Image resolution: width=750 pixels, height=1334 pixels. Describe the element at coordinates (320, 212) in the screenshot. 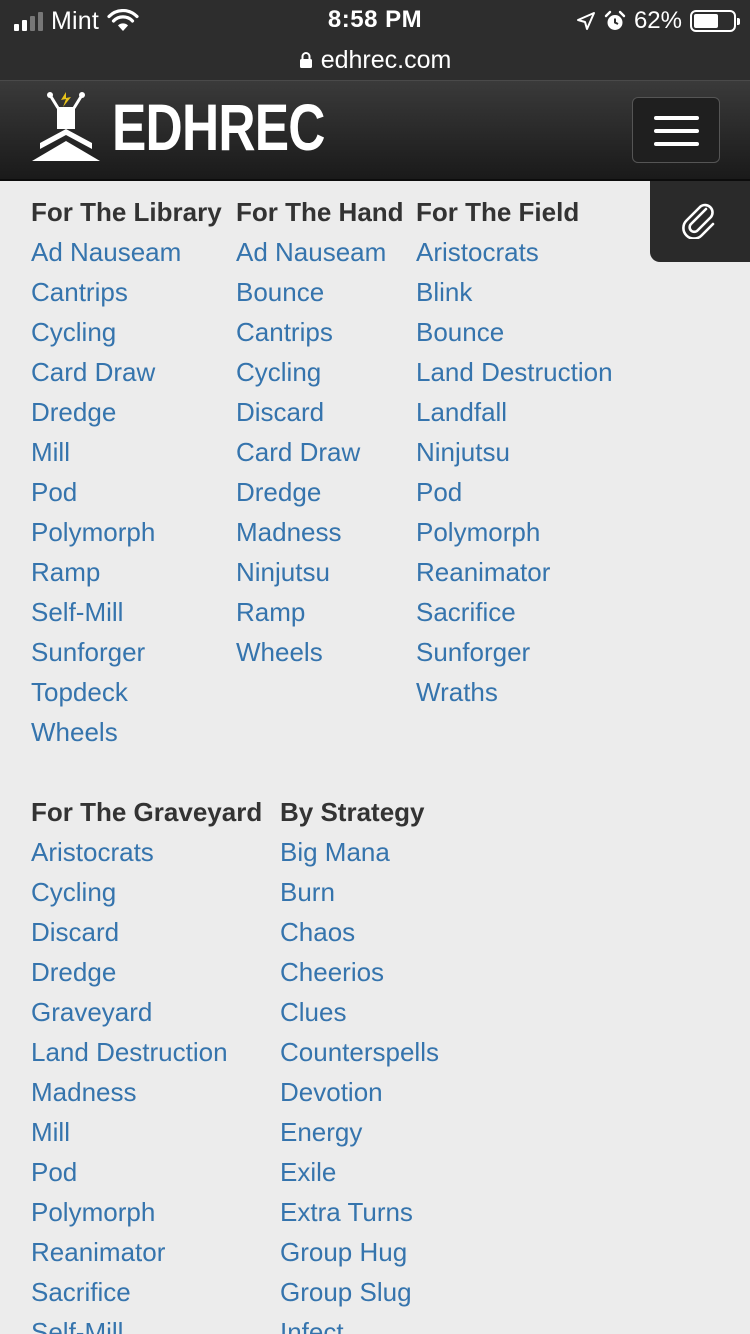

I see `column-title: For The Hand` at that location.